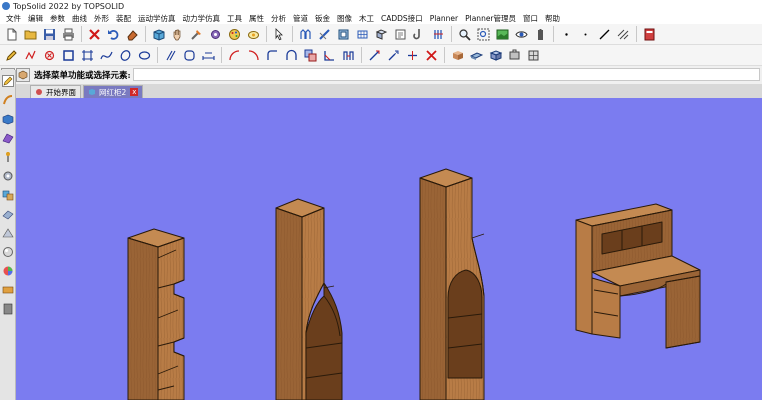  What do you see at coordinates (476, 55) in the screenshot?
I see `plate-icon` at bounding box center [476, 55].